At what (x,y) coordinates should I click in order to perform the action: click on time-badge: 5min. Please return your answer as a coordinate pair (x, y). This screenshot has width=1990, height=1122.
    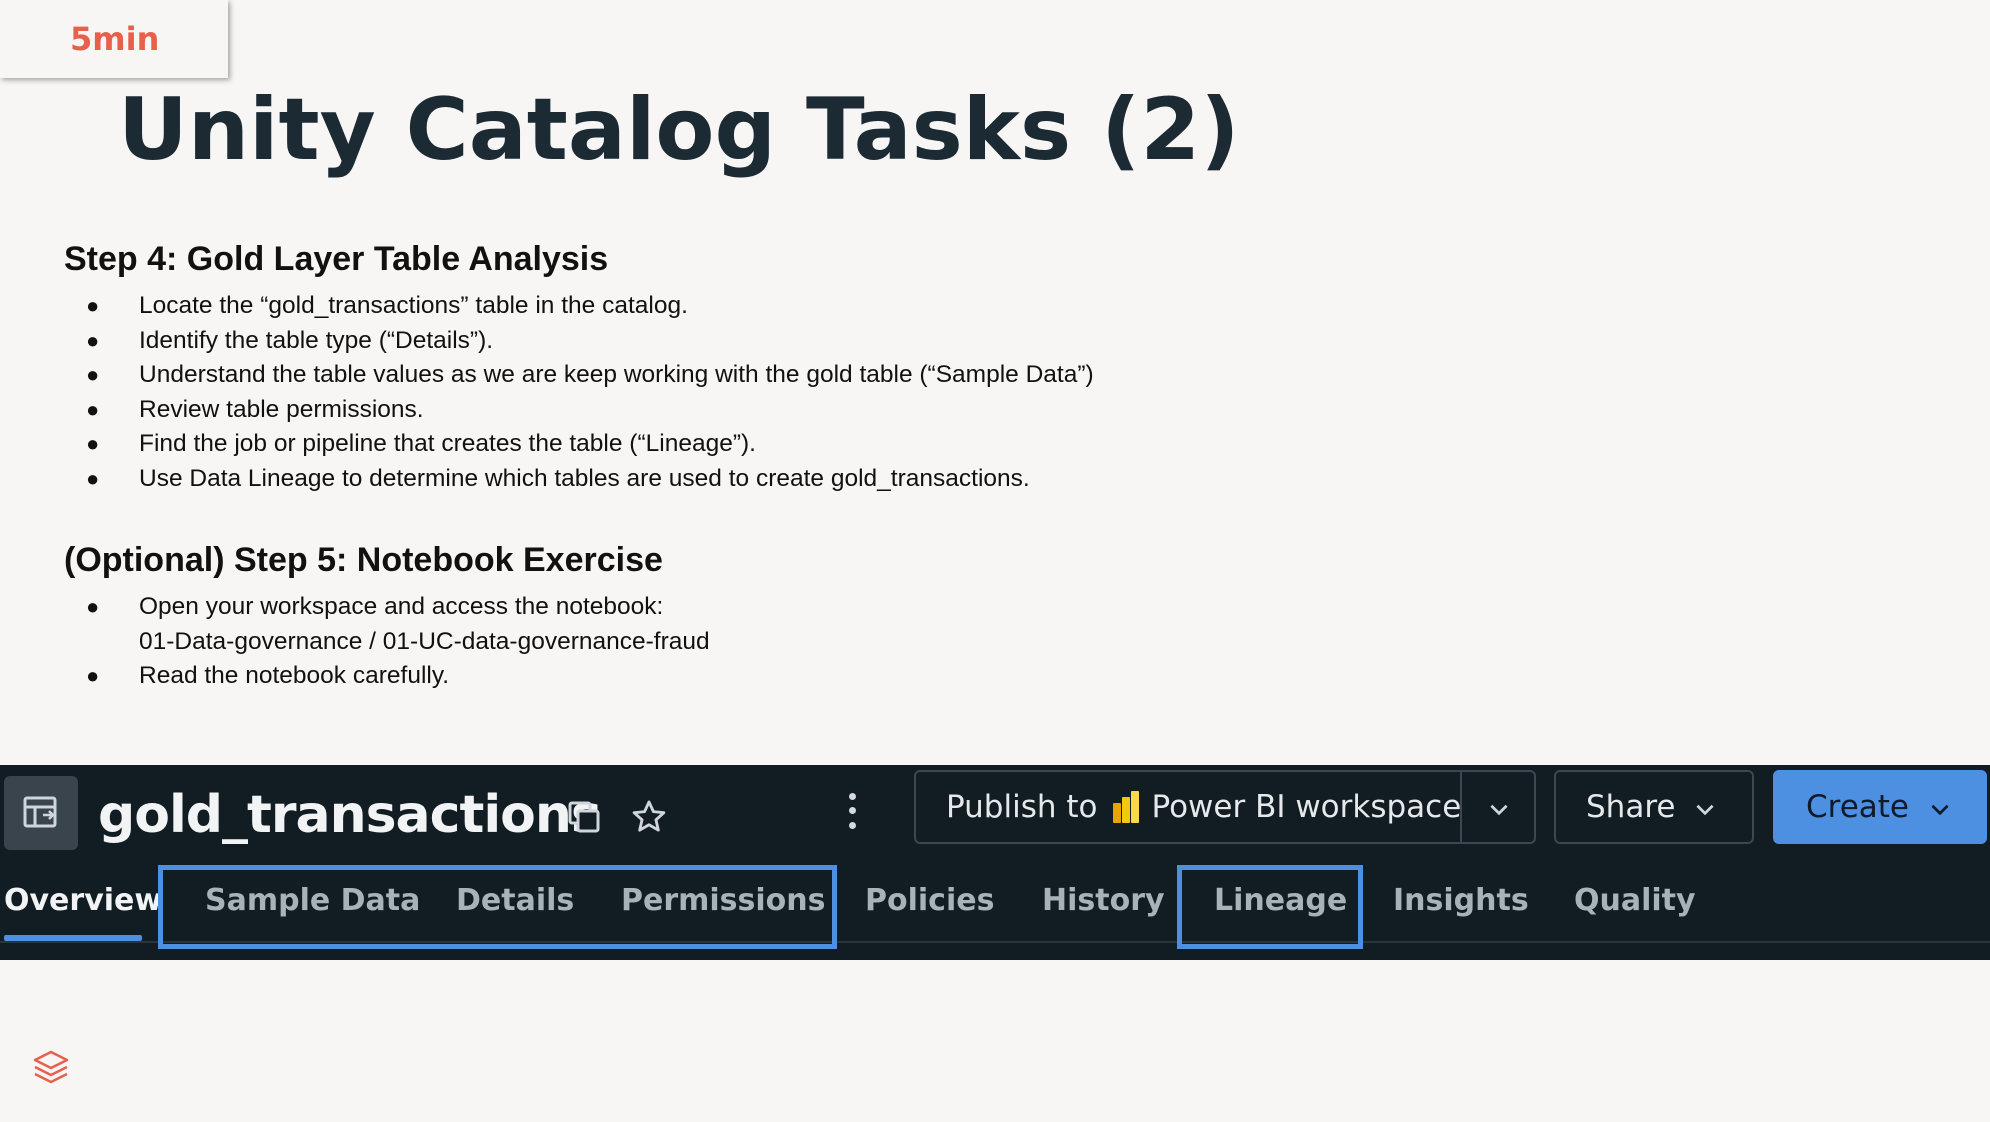
    Looking at the image, I should click on (114, 39).